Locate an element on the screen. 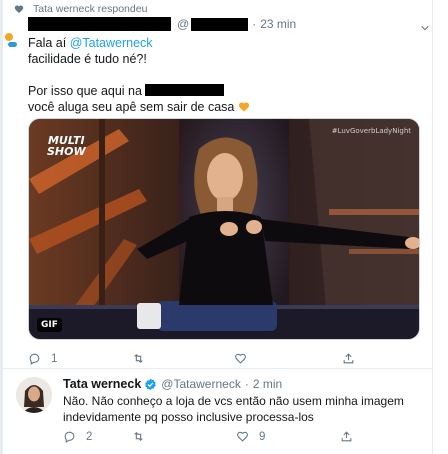  multishow-logo: MULTI SHOW is located at coordinates (66, 146).